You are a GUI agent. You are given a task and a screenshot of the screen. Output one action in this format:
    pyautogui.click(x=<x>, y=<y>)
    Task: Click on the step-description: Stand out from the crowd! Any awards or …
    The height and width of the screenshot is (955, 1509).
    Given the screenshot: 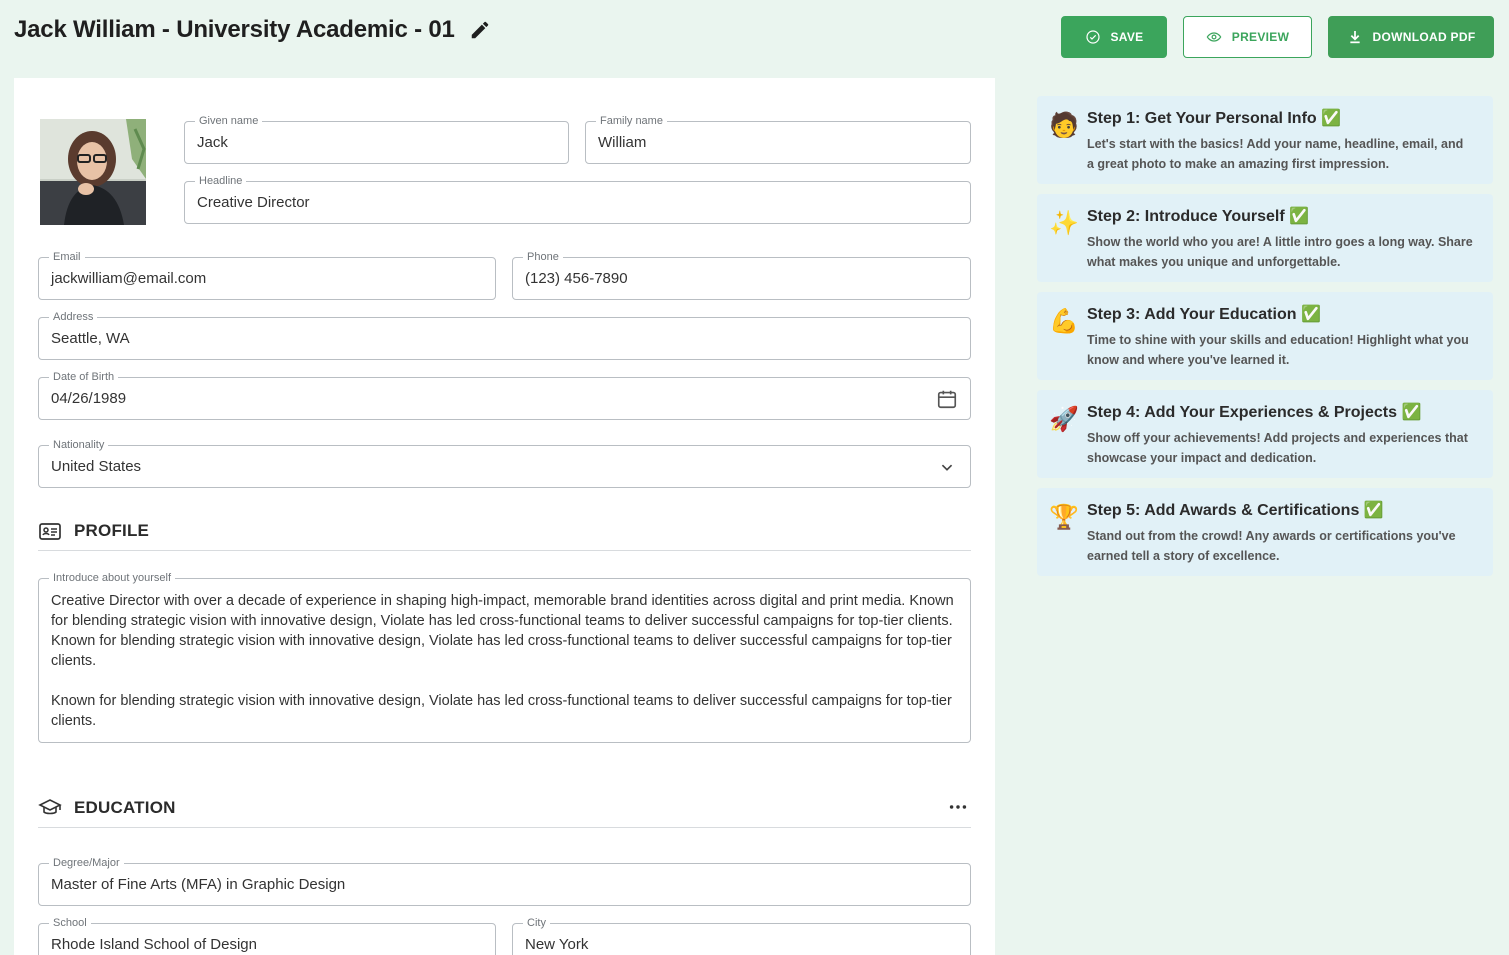 What is the action you would take?
    pyautogui.click(x=1271, y=546)
    